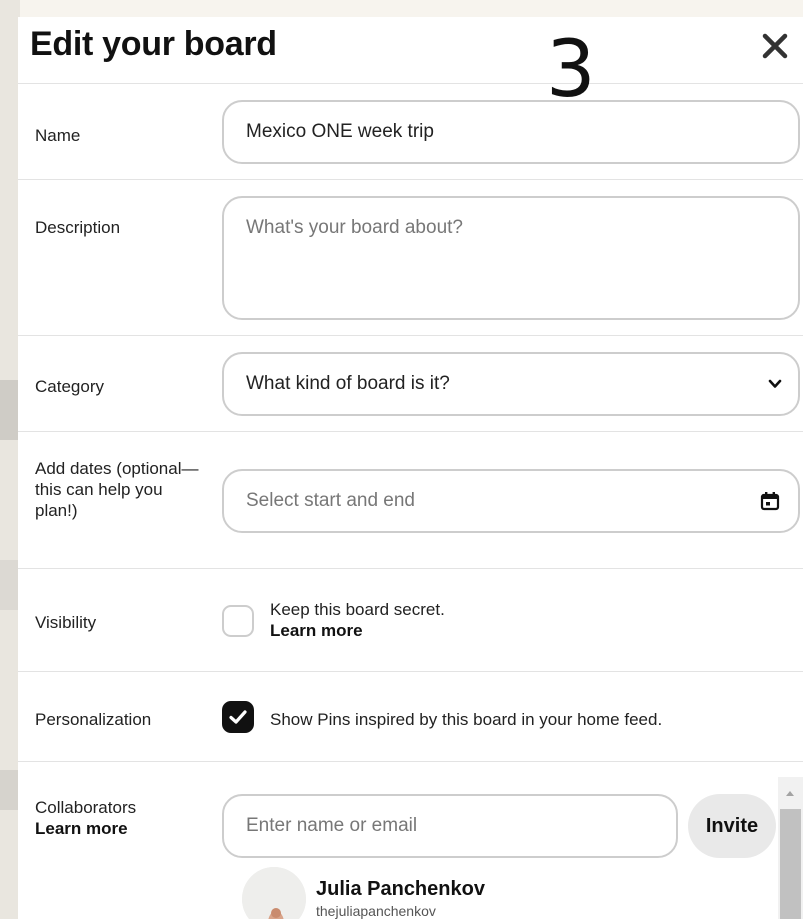 The height and width of the screenshot is (919, 803). What do you see at coordinates (775, 383) in the screenshot?
I see `chevron-down-icon` at bounding box center [775, 383].